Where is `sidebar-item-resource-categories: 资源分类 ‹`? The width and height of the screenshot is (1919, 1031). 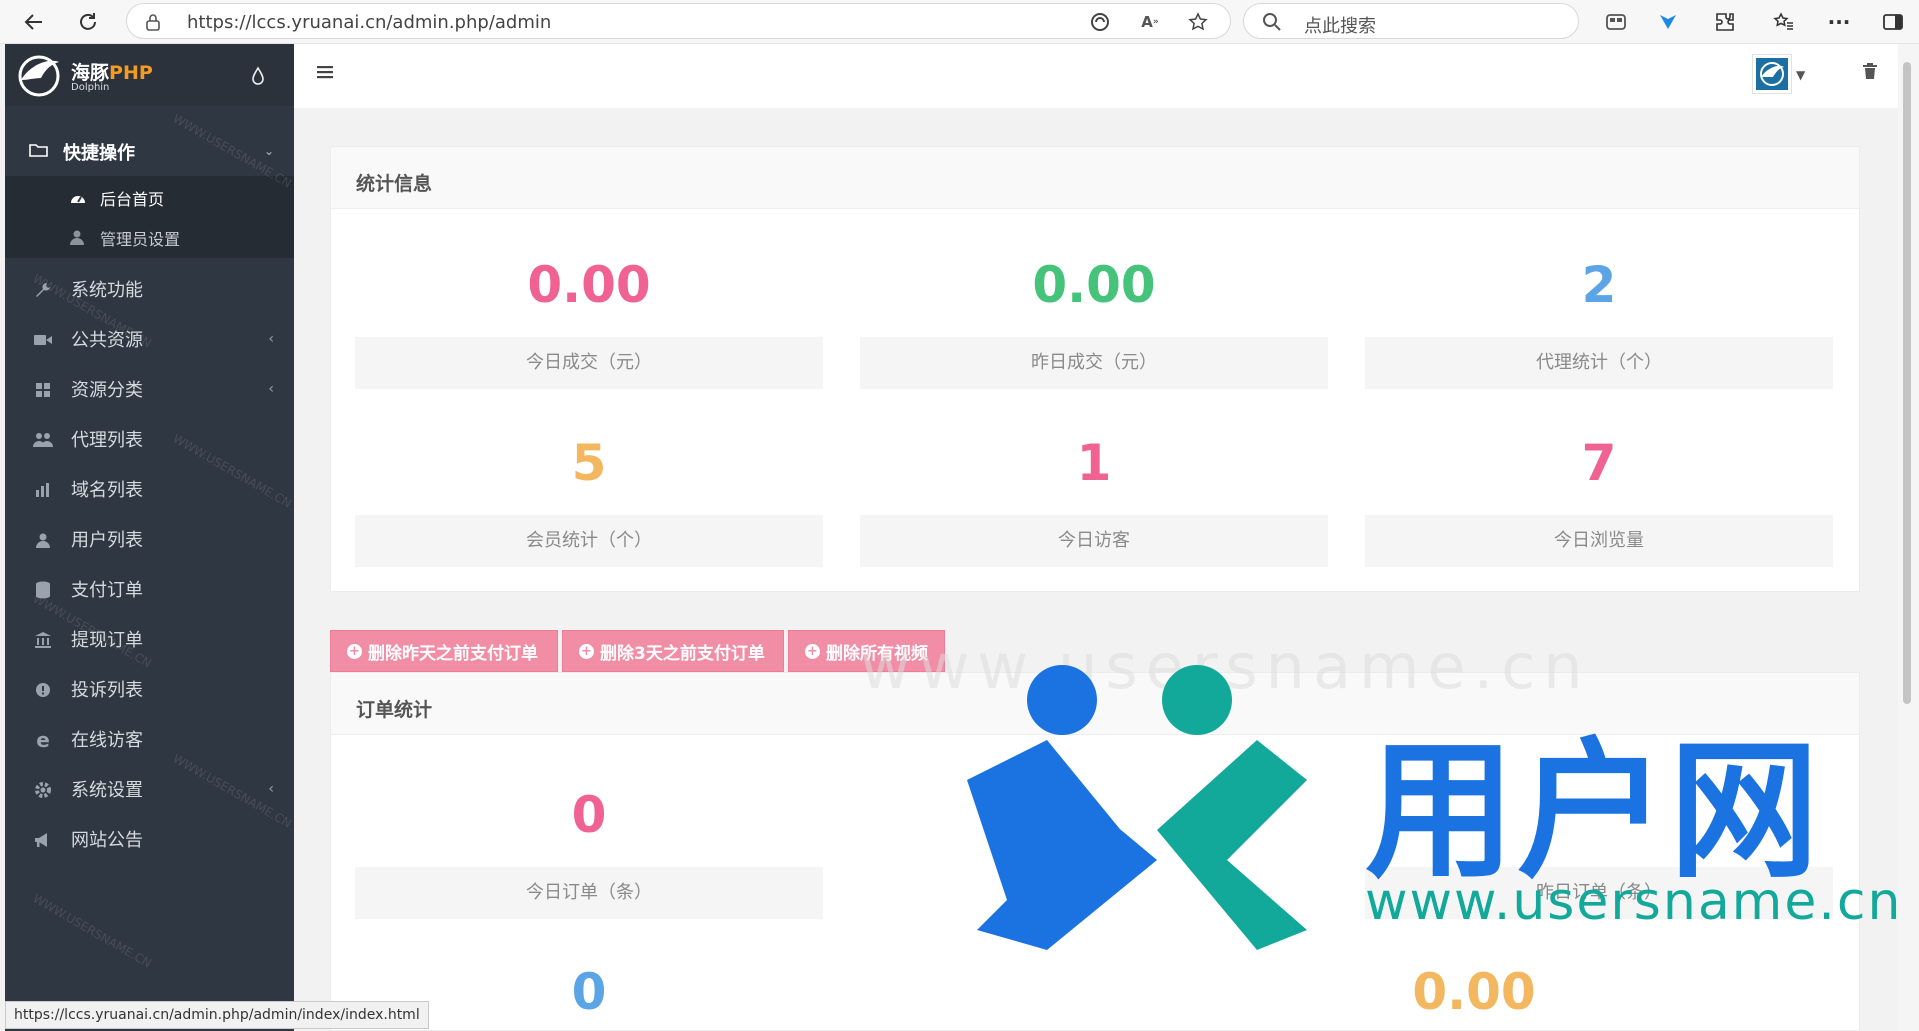 sidebar-item-resource-categories: 资源分类 ‹ is located at coordinates (149, 389).